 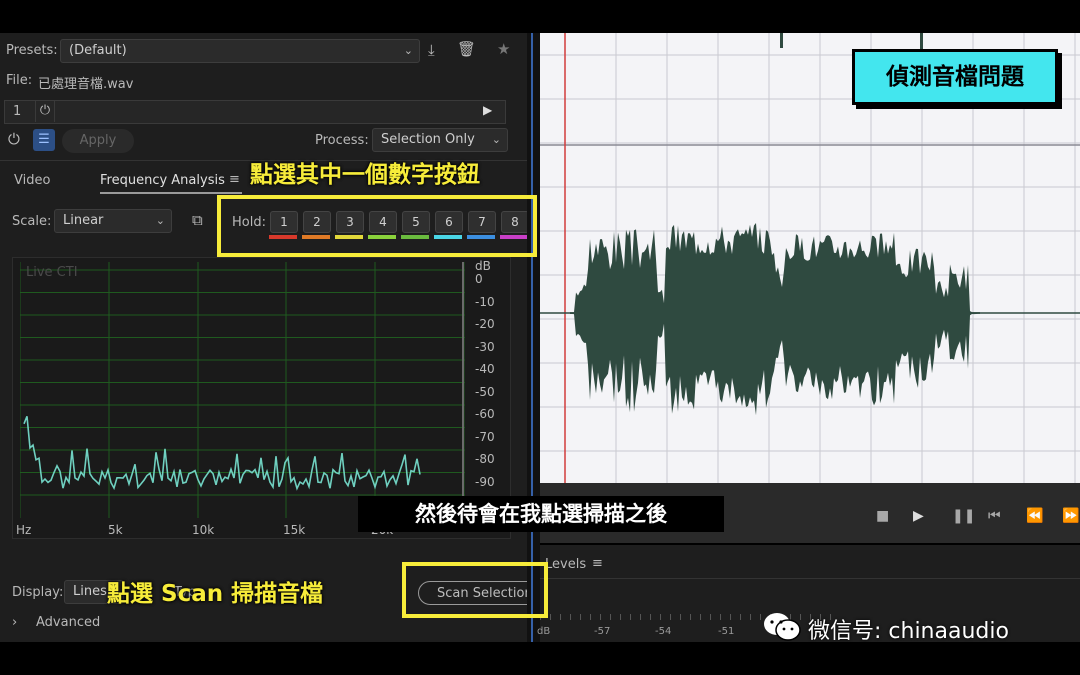 What do you see at coordinates (203, 530) in the screenshot?
I see `hz-tick-label: 10k` at bounding box center [203, 530].